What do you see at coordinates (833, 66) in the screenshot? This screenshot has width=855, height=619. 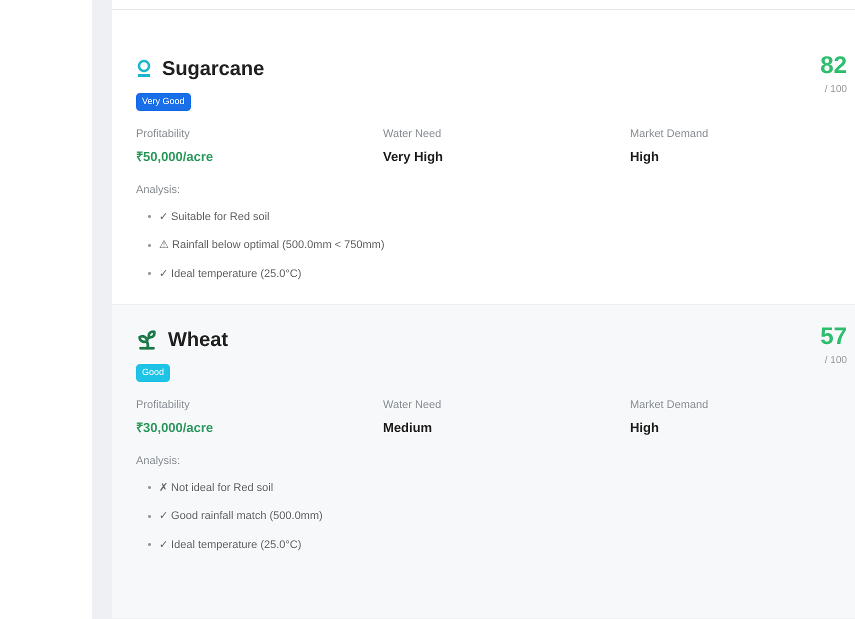 I see `score-value: 82` at bounding box center [833, 66].